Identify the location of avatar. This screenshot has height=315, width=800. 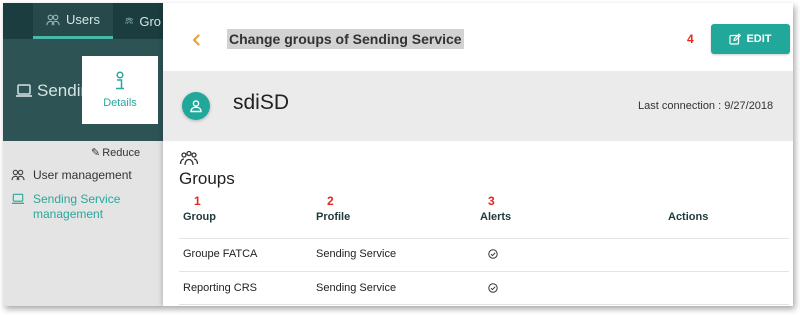
(196, 106).